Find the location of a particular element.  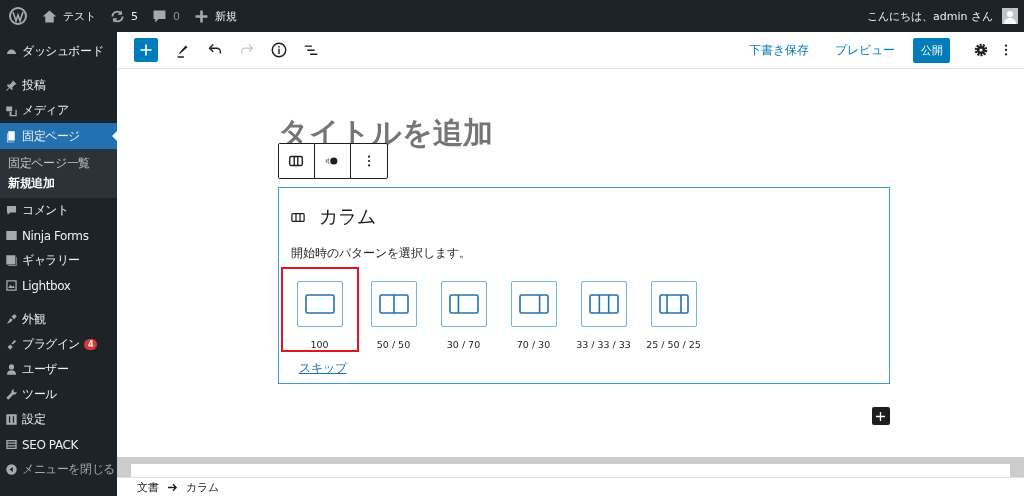

sidebar-item: Ninja Forms is located at coordinates (58, 235).